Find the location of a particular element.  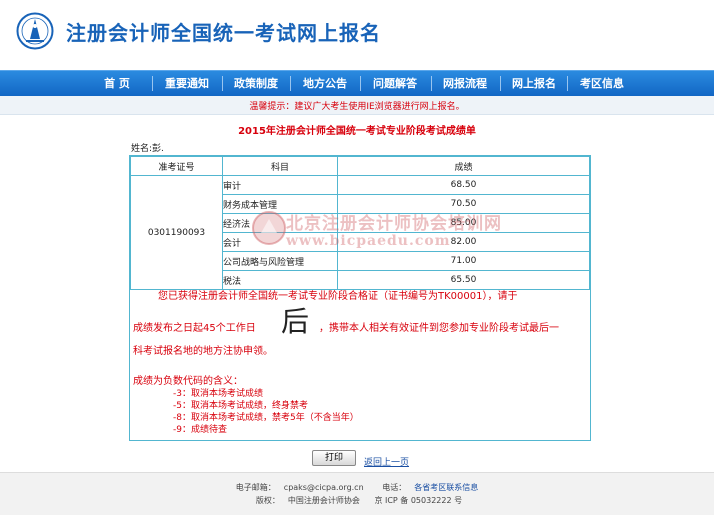

score-cell: 70.50 is located at coordinates (463, 204).